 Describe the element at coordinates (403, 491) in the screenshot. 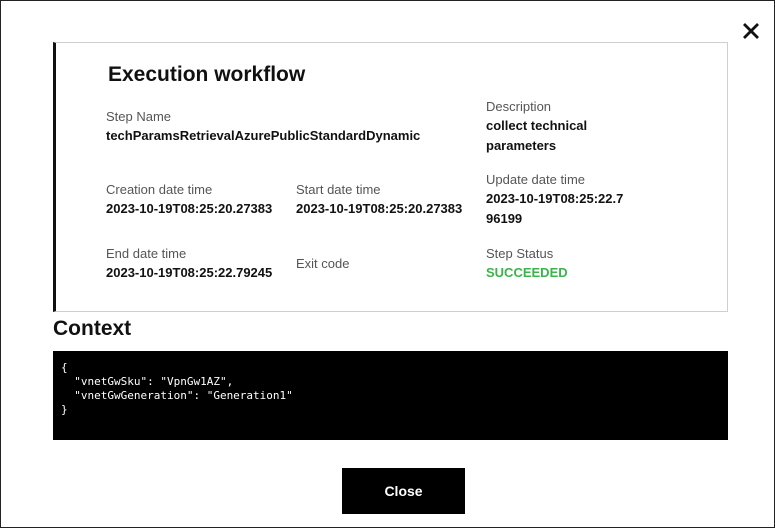

I see `close-button: Close` at that location.